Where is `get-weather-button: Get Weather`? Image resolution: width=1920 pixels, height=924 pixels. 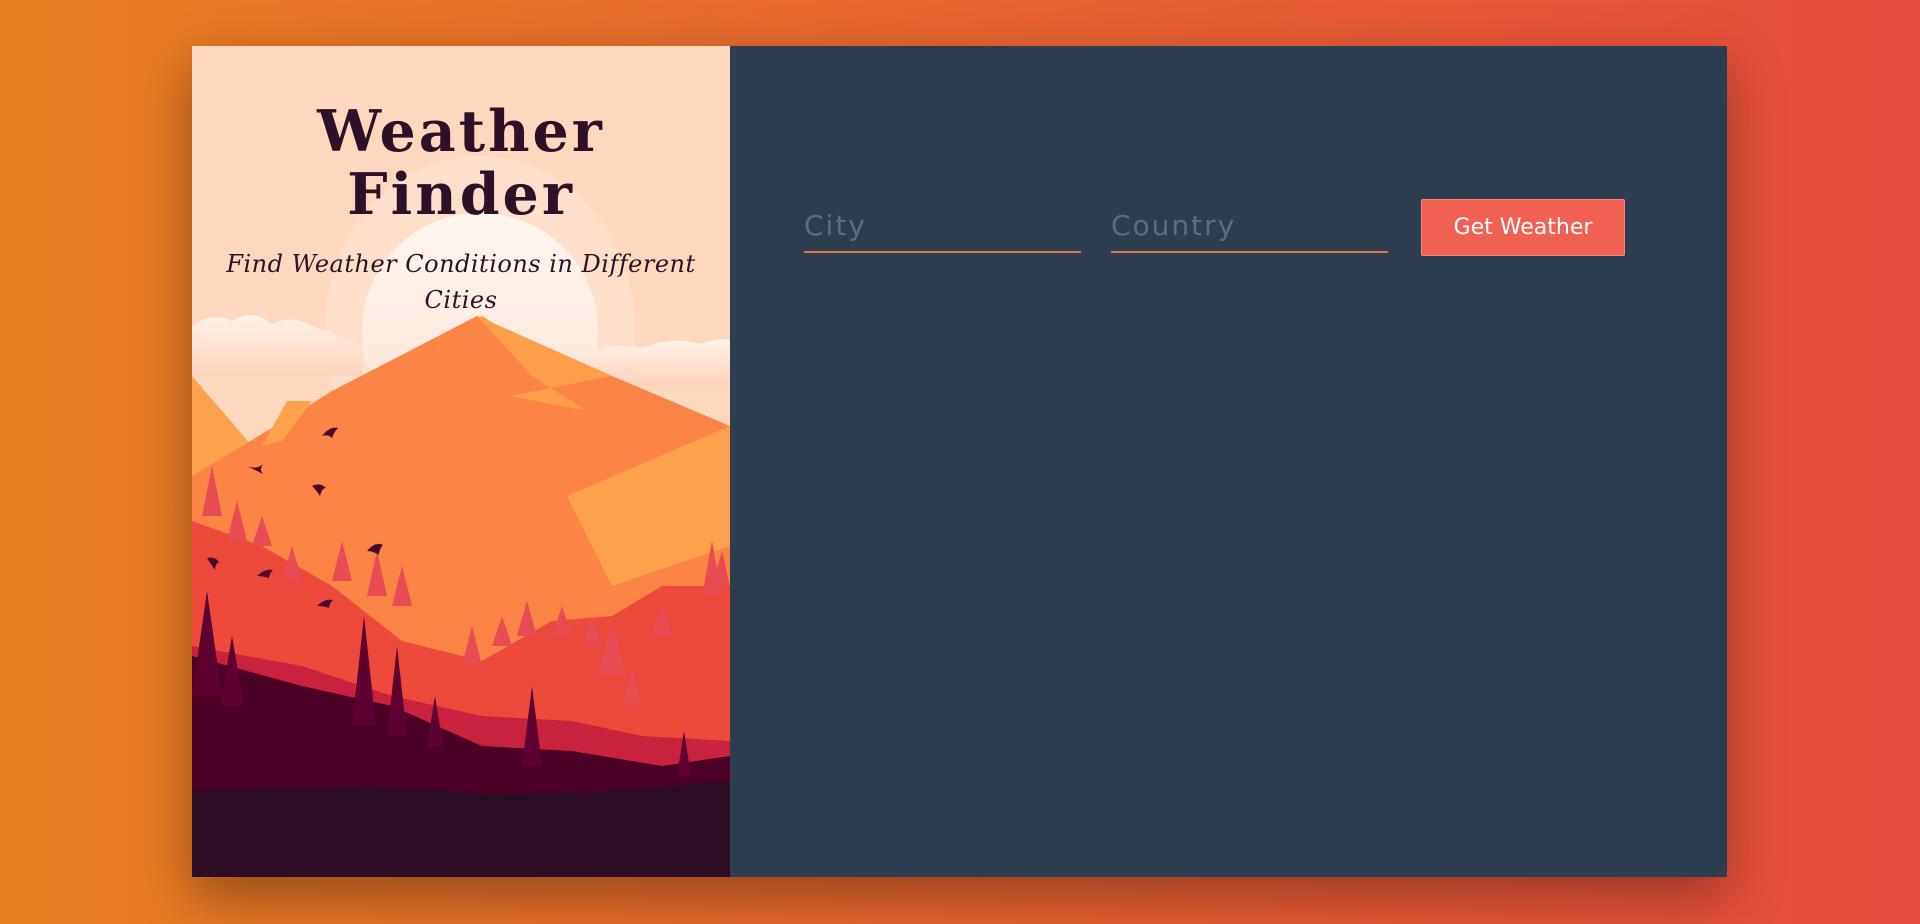
get-weather-button: Get Weather is located at coordinates (1523, 227).